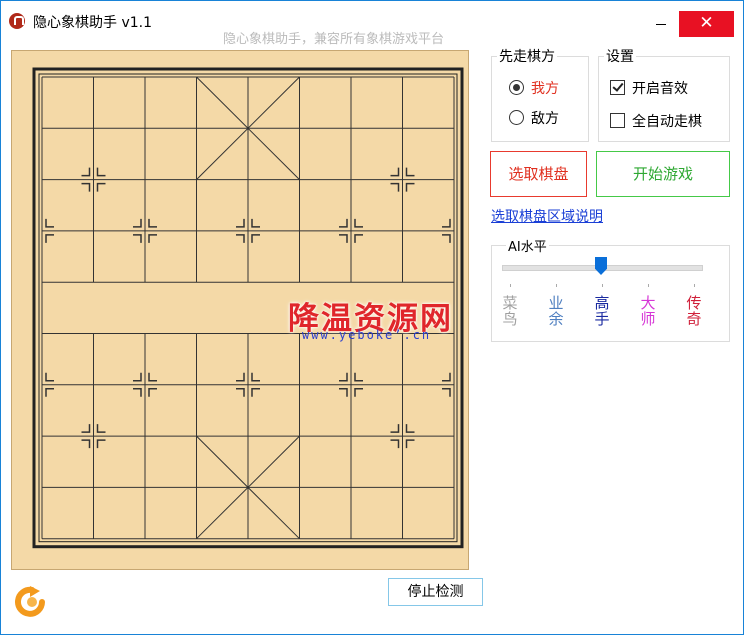 This screenshot has height=635, width=744. Describe the element at coordinates (510, 311) in the screenshot. I see `ai-level-novice: 菜鸟` at that location.